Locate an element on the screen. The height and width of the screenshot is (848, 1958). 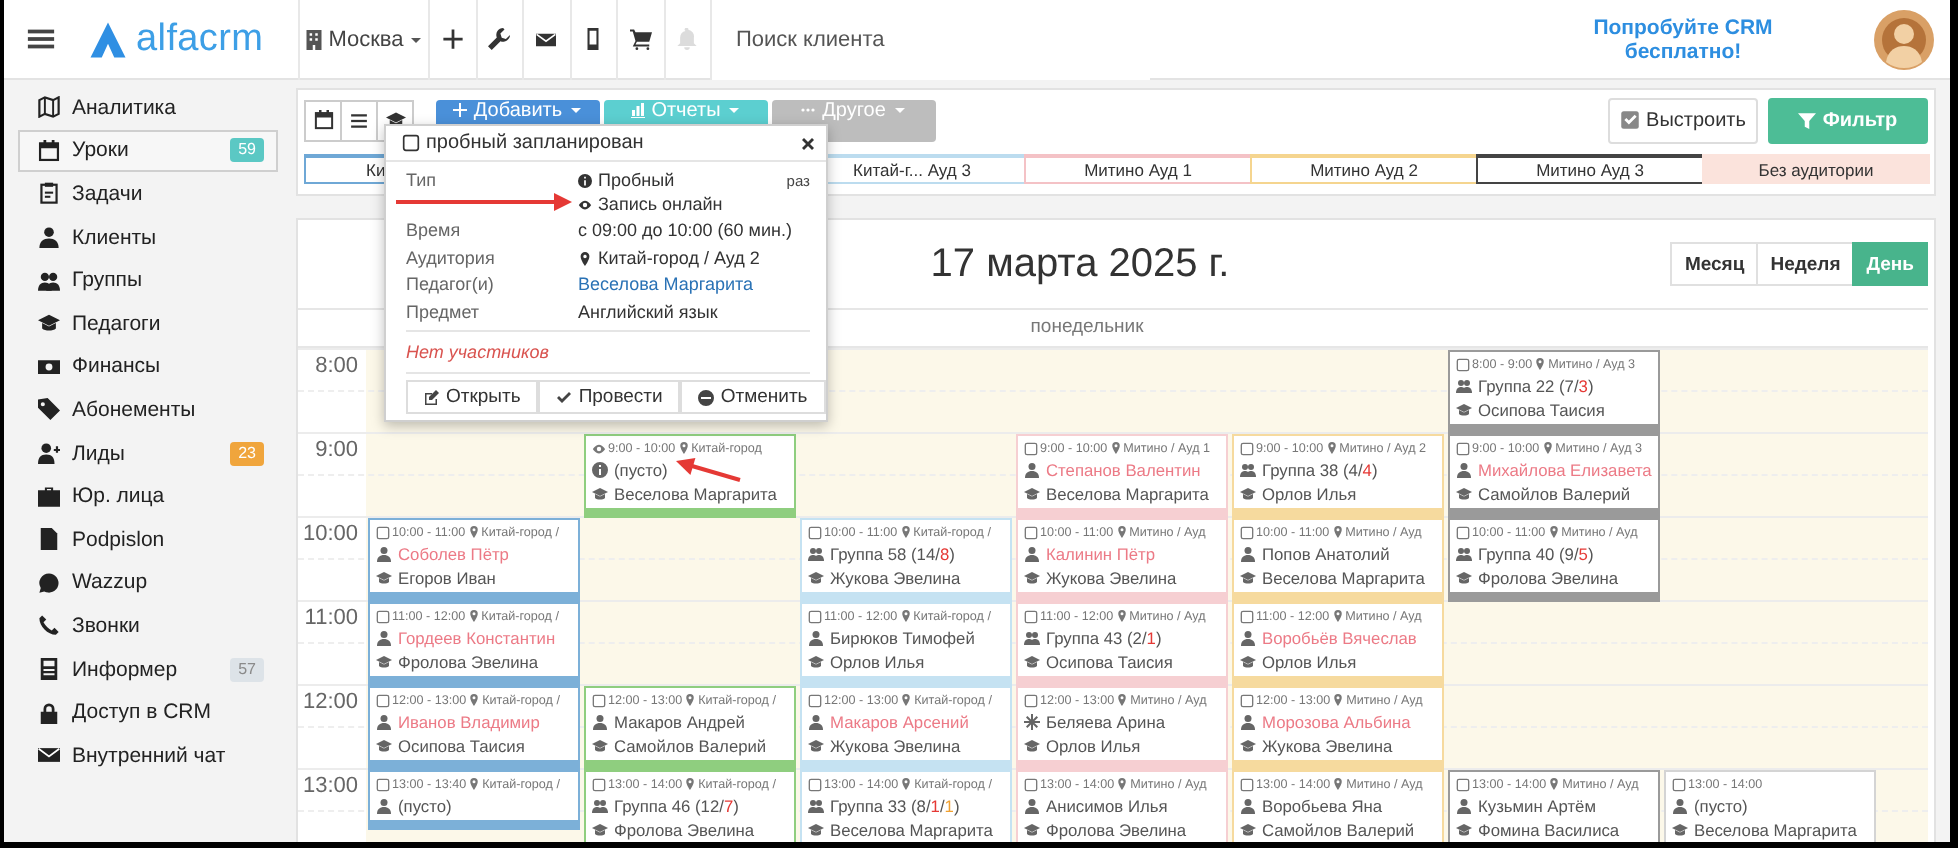
sidebar-item: Финансы is located at coordinates (143, 367).